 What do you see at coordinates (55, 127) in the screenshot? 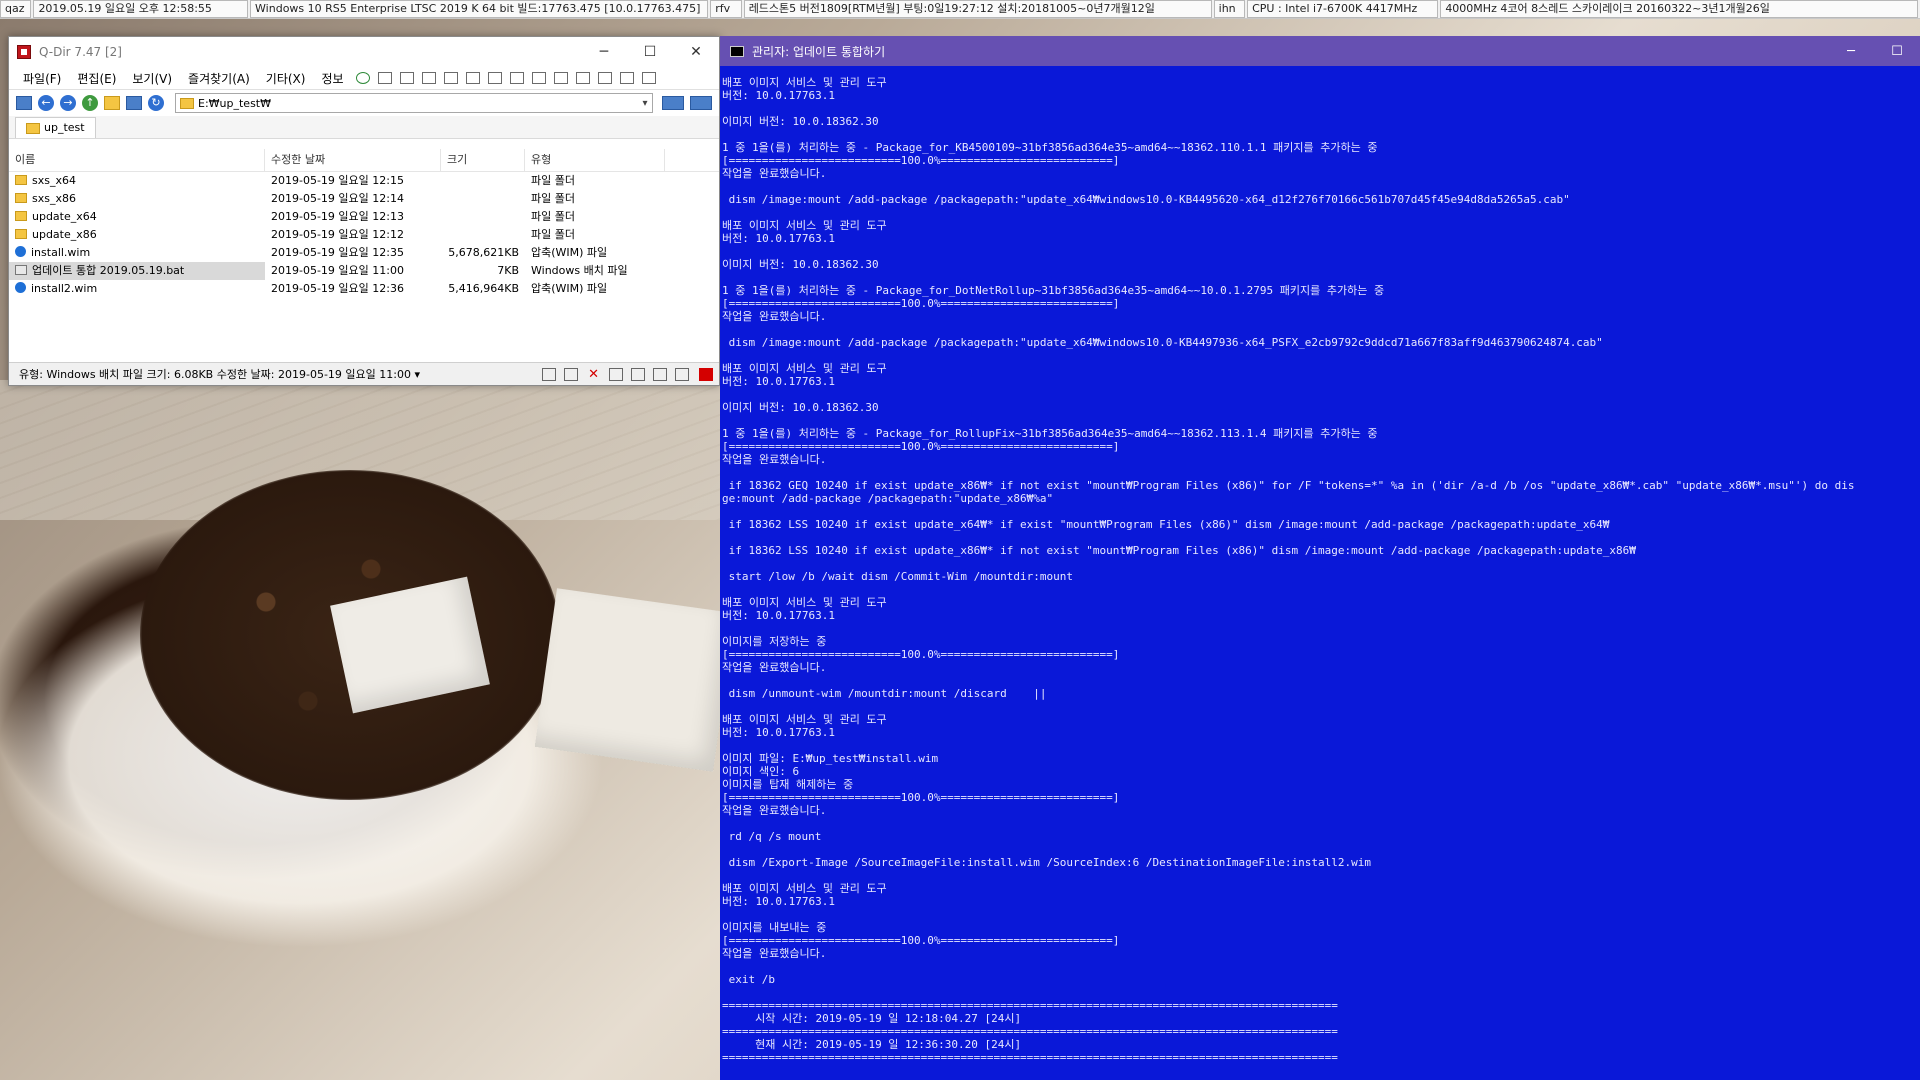
I see `tab-up-test: up_test` at bounding box center [55, 127].